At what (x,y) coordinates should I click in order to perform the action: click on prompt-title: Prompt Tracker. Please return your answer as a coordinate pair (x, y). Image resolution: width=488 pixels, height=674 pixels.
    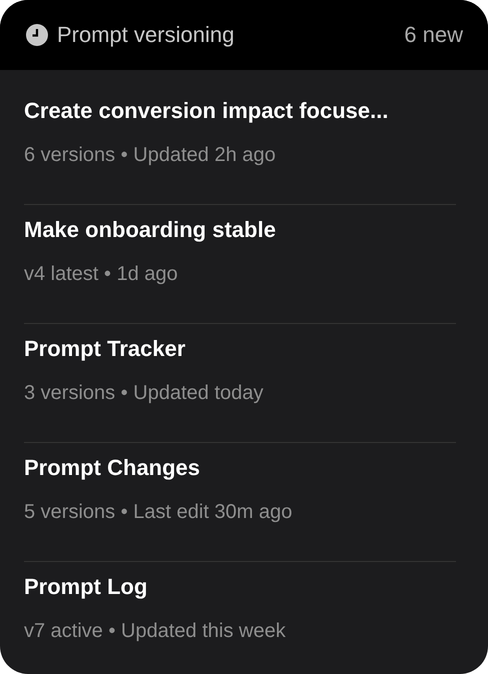
    Looking at the image, I should click on (240, 349).